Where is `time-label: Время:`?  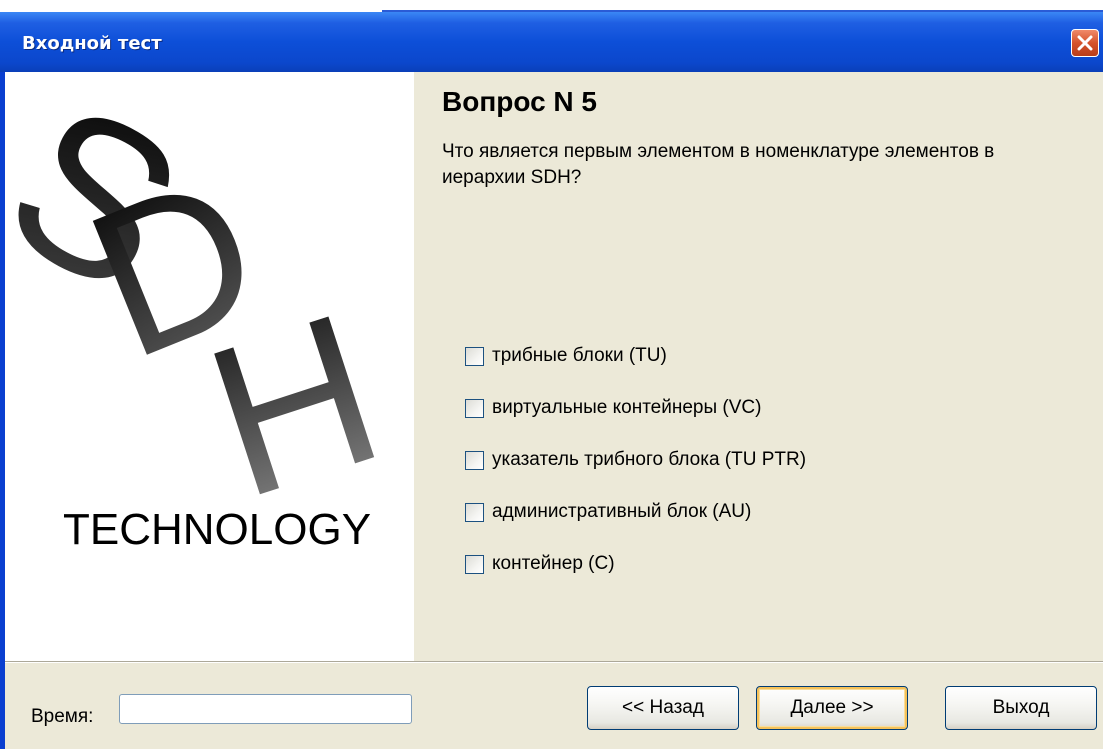 time-label: Время: is located at coordinates (62, 716).